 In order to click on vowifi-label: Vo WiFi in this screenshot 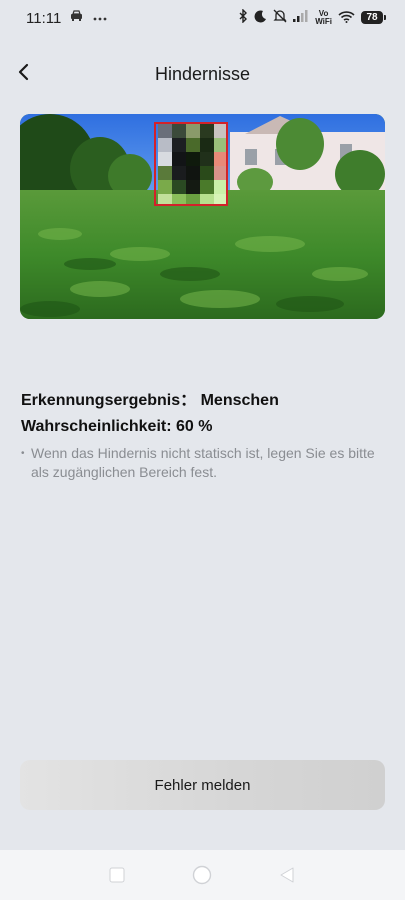, I will do `click(323, 17)`.